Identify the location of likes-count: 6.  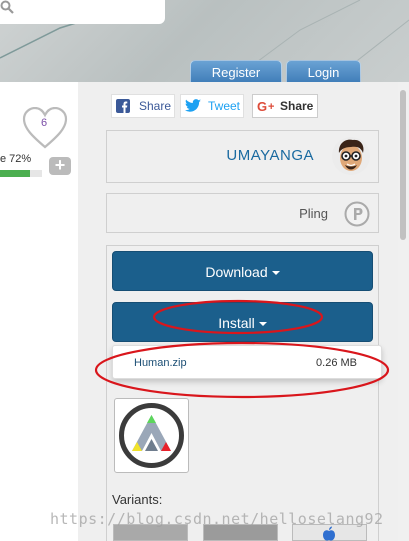
(44, 123).